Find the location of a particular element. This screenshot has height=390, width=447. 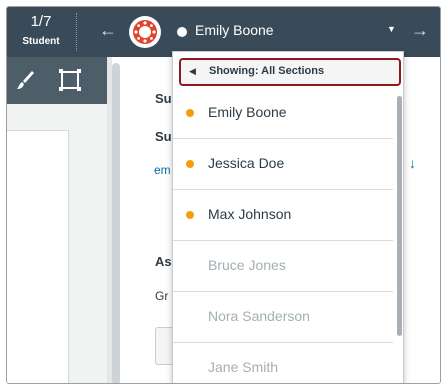

canvas-logo-icon is located at coordinates (145, 32).